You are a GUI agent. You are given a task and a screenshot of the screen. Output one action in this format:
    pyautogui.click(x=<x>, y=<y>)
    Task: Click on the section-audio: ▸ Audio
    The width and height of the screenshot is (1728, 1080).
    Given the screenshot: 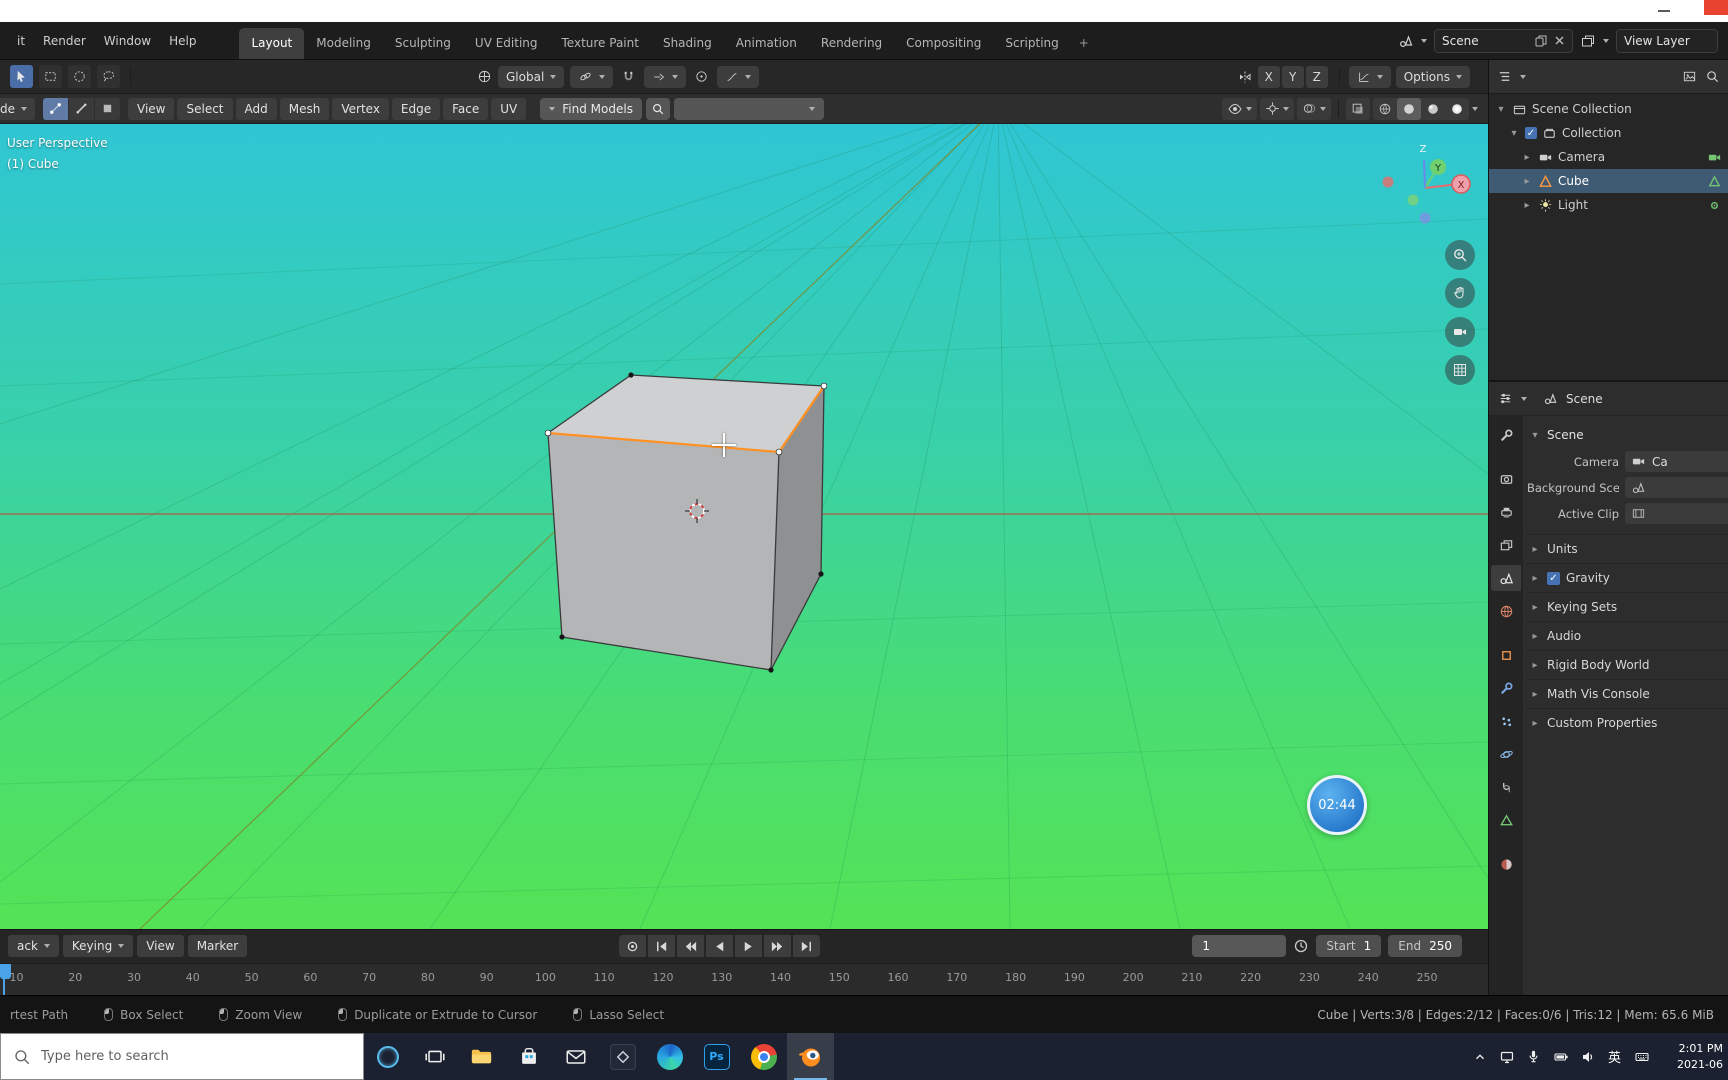 What is the action you would take?
    pyautogui.click(x=1627, y=635)
    